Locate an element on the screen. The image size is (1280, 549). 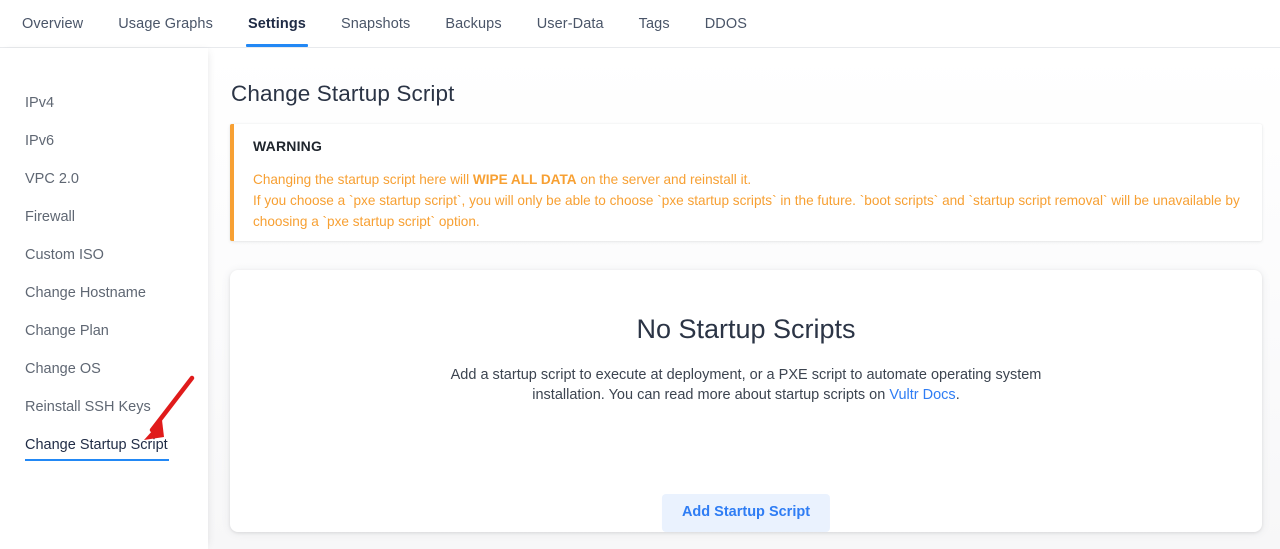
sidebar-row: IPv4 is located at coordinates (104, 103).